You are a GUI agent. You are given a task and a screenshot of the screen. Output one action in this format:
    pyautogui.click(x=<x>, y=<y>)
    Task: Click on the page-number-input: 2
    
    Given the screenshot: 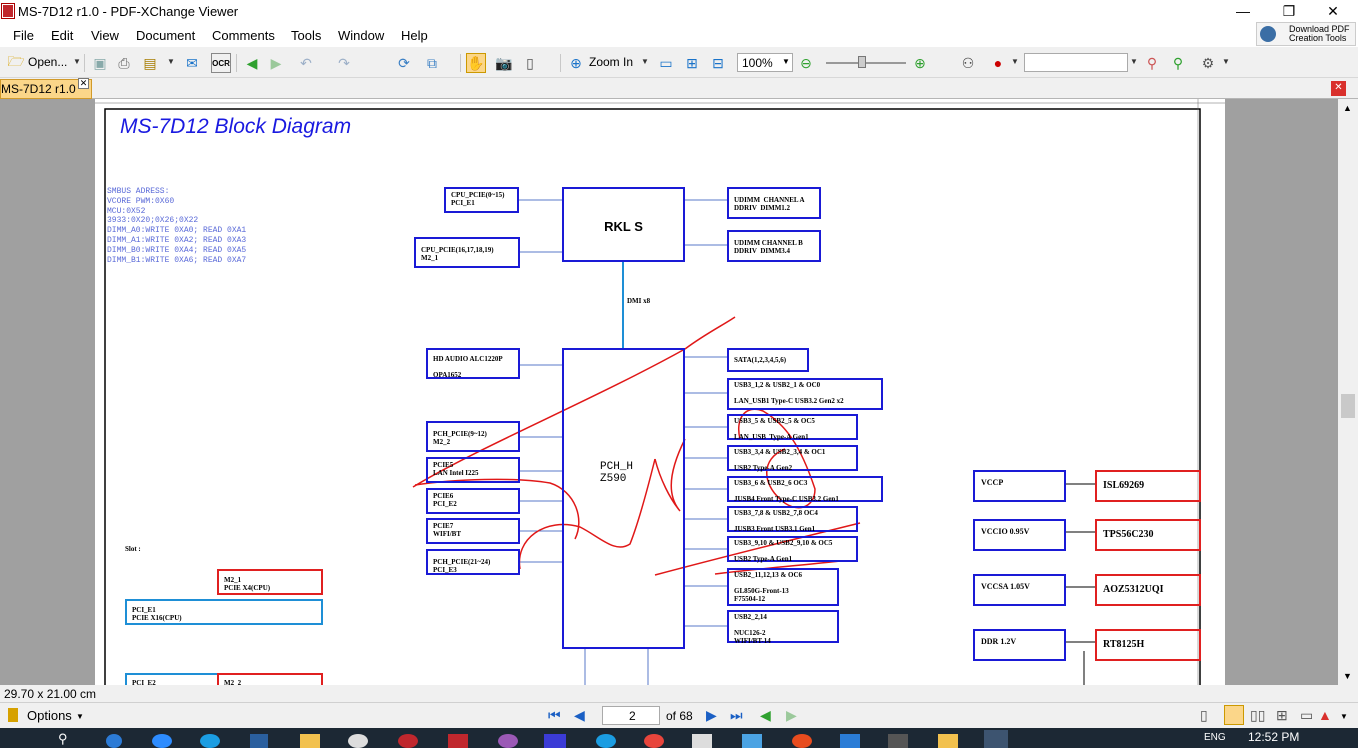 What is the action you would take?
    pyautogui.click(x=631, y=715)
    